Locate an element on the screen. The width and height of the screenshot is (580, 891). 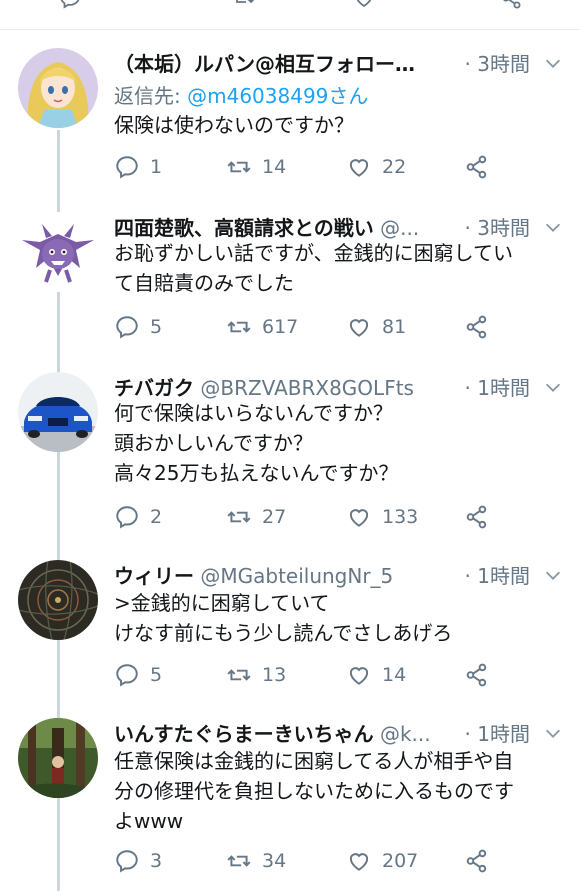
reply-mention-link: @m46038499さん is located at coordinates (277, 96).